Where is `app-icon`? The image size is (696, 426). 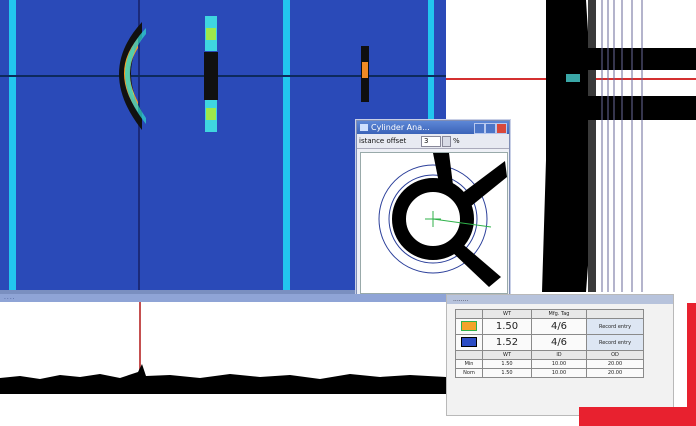
app-icon is located at coordinates (364, 127).